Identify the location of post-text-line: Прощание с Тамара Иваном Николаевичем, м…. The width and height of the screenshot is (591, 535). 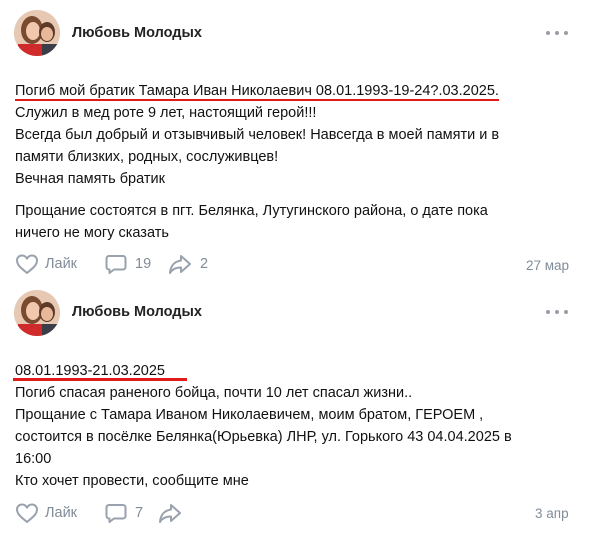
(249, 415).